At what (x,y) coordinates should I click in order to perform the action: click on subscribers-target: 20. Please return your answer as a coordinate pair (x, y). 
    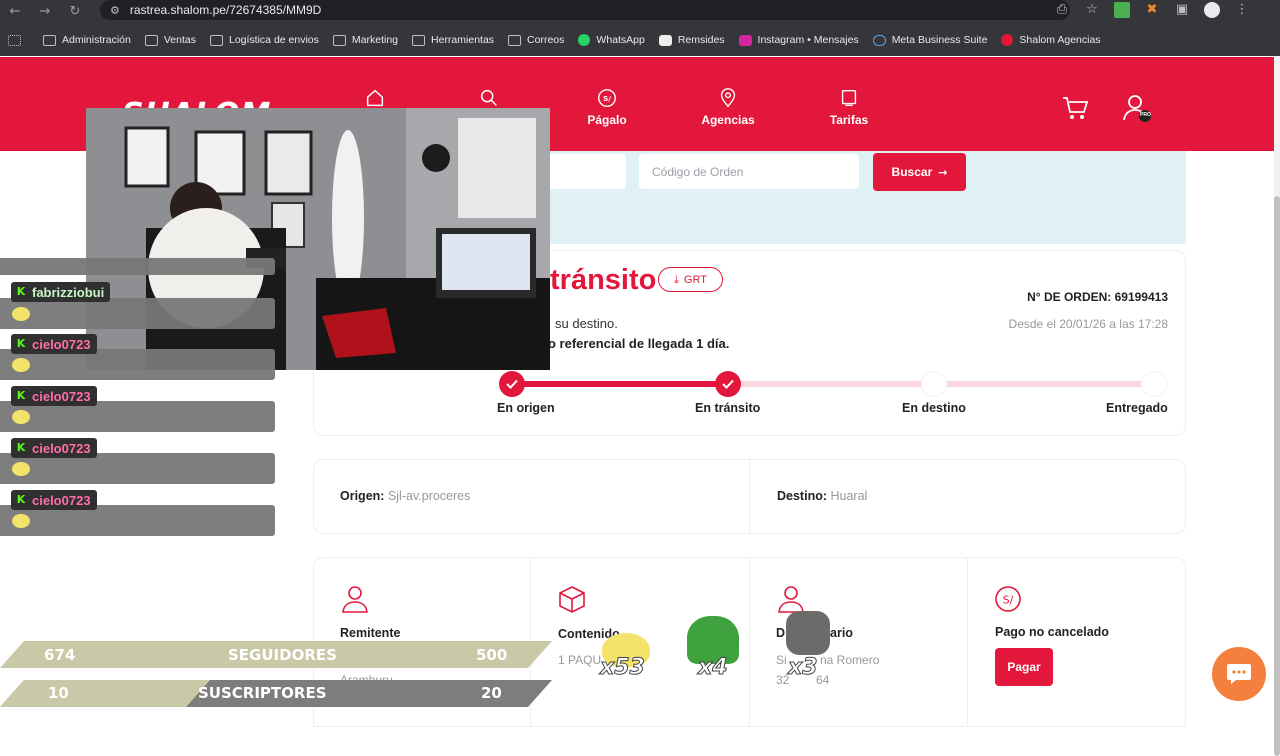
    Looking at the image, I should click on (491, 693).